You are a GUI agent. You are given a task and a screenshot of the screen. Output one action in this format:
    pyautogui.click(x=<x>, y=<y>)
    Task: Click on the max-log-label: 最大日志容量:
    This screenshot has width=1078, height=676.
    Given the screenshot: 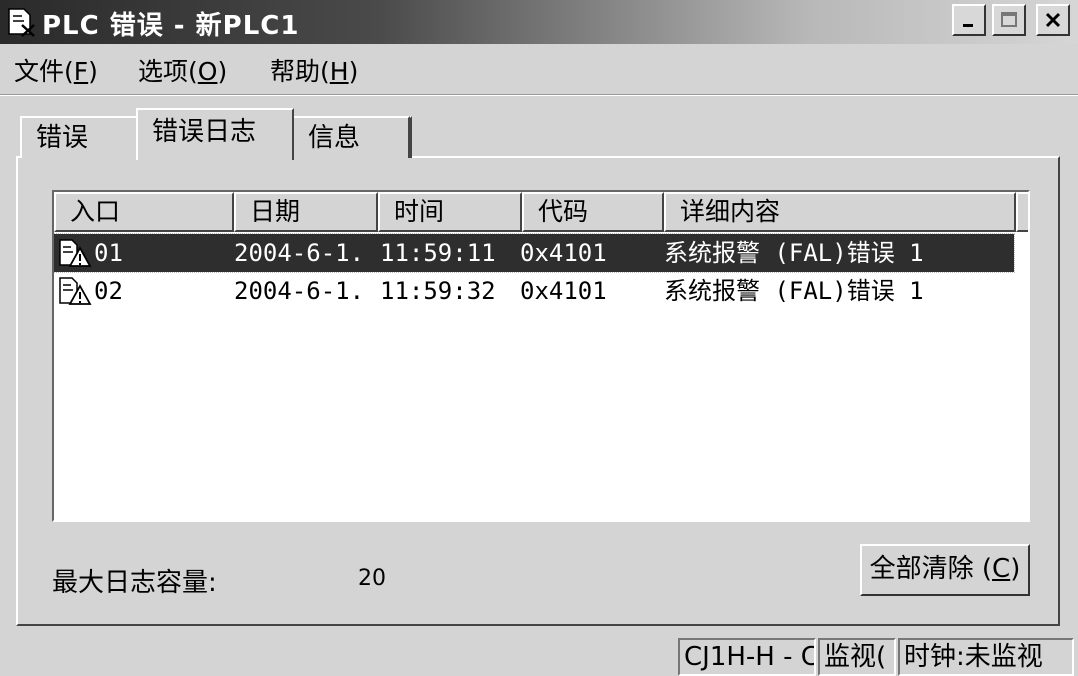 What is the action you would take?
    pyautogui.click(x=134, y=583)
    